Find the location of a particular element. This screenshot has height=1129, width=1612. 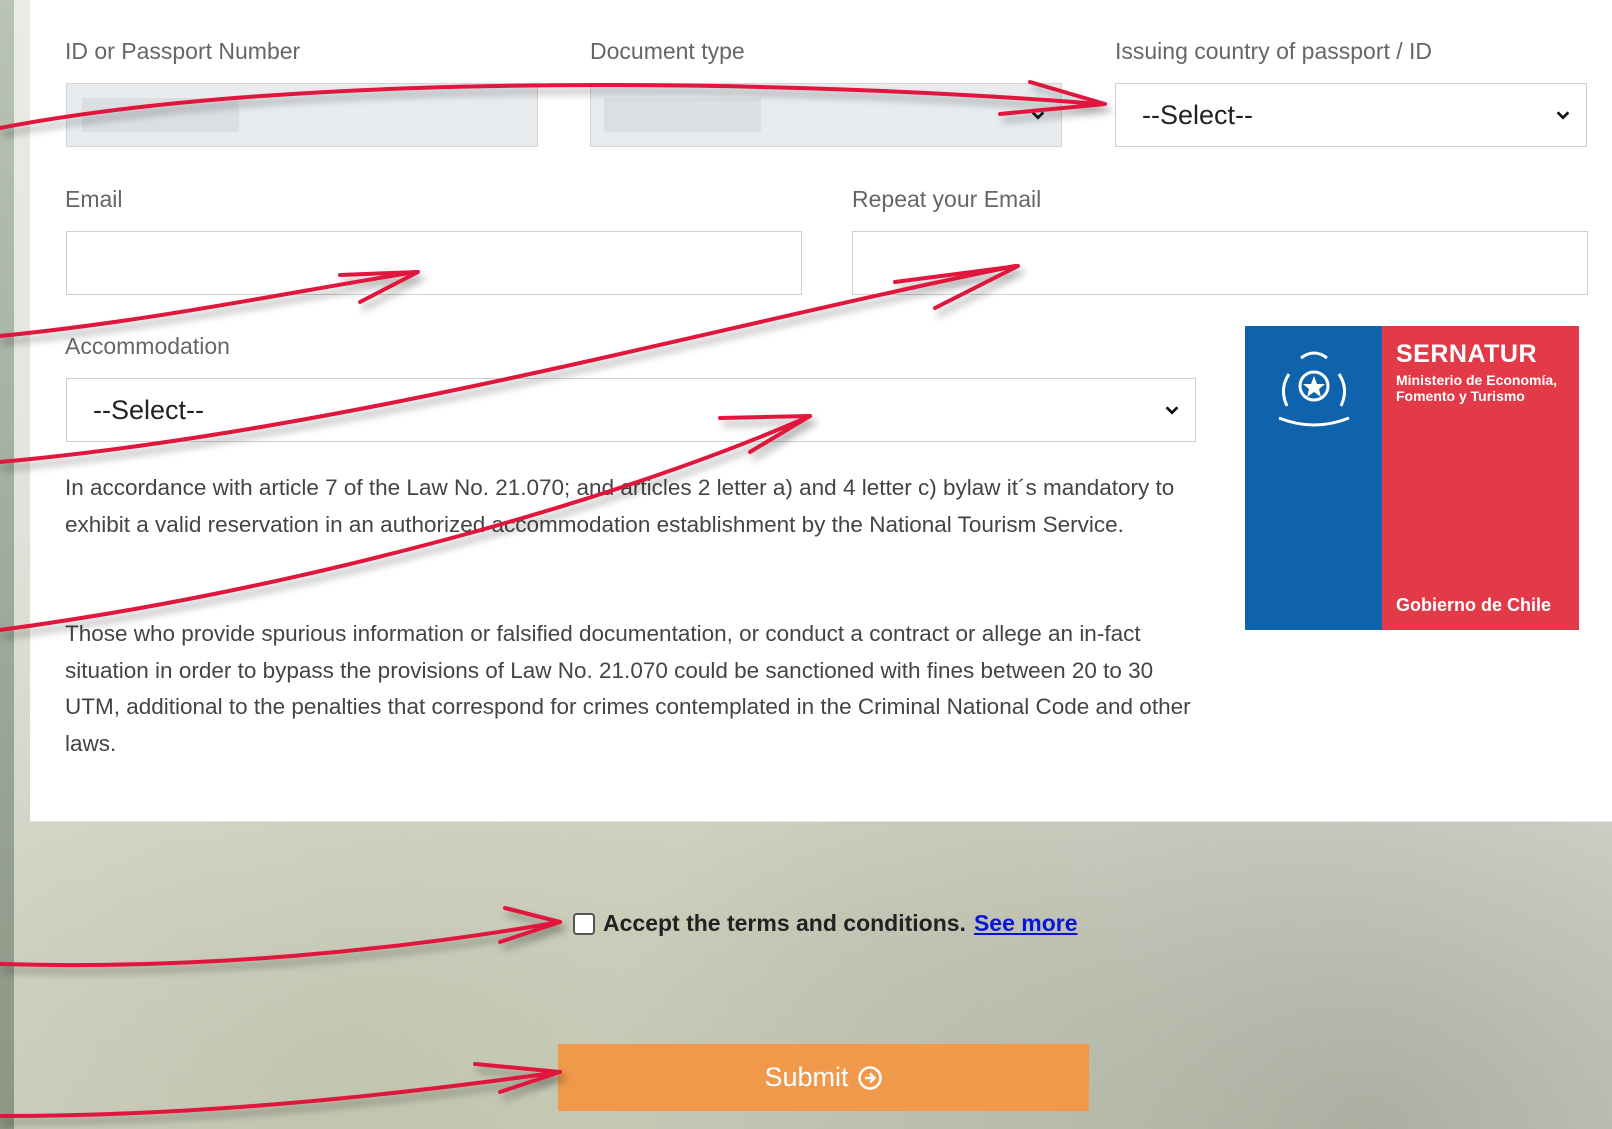

terms-text: Accept the terms and conditions. is located at coordinates (784, 923).